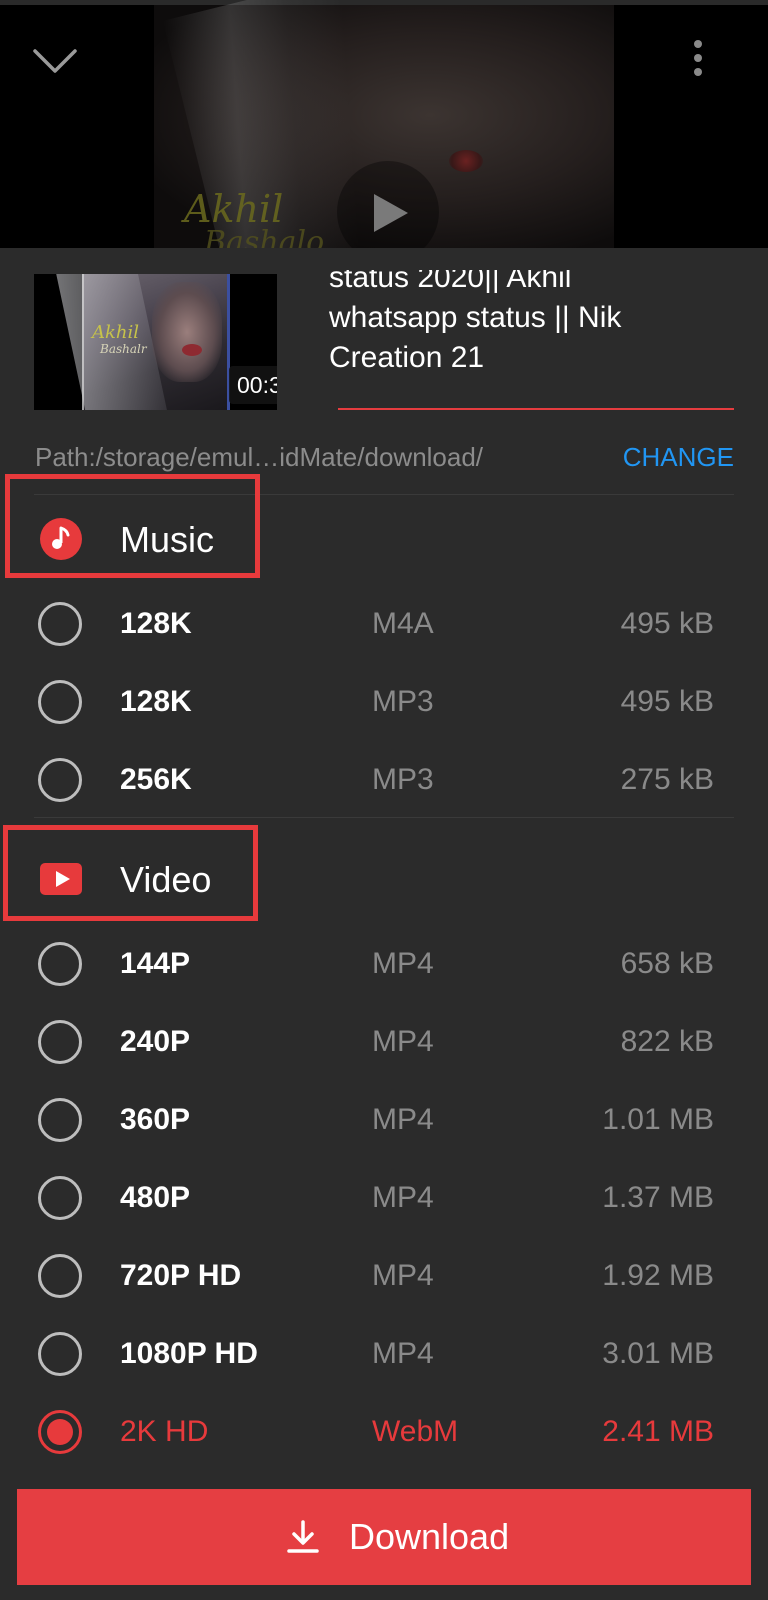 The image size is (768, 1600). What do you see at coordinates (189, 1353) in the screenshot?
I see `option-quality: 1080P HD` at bounding box center [189, 1353].